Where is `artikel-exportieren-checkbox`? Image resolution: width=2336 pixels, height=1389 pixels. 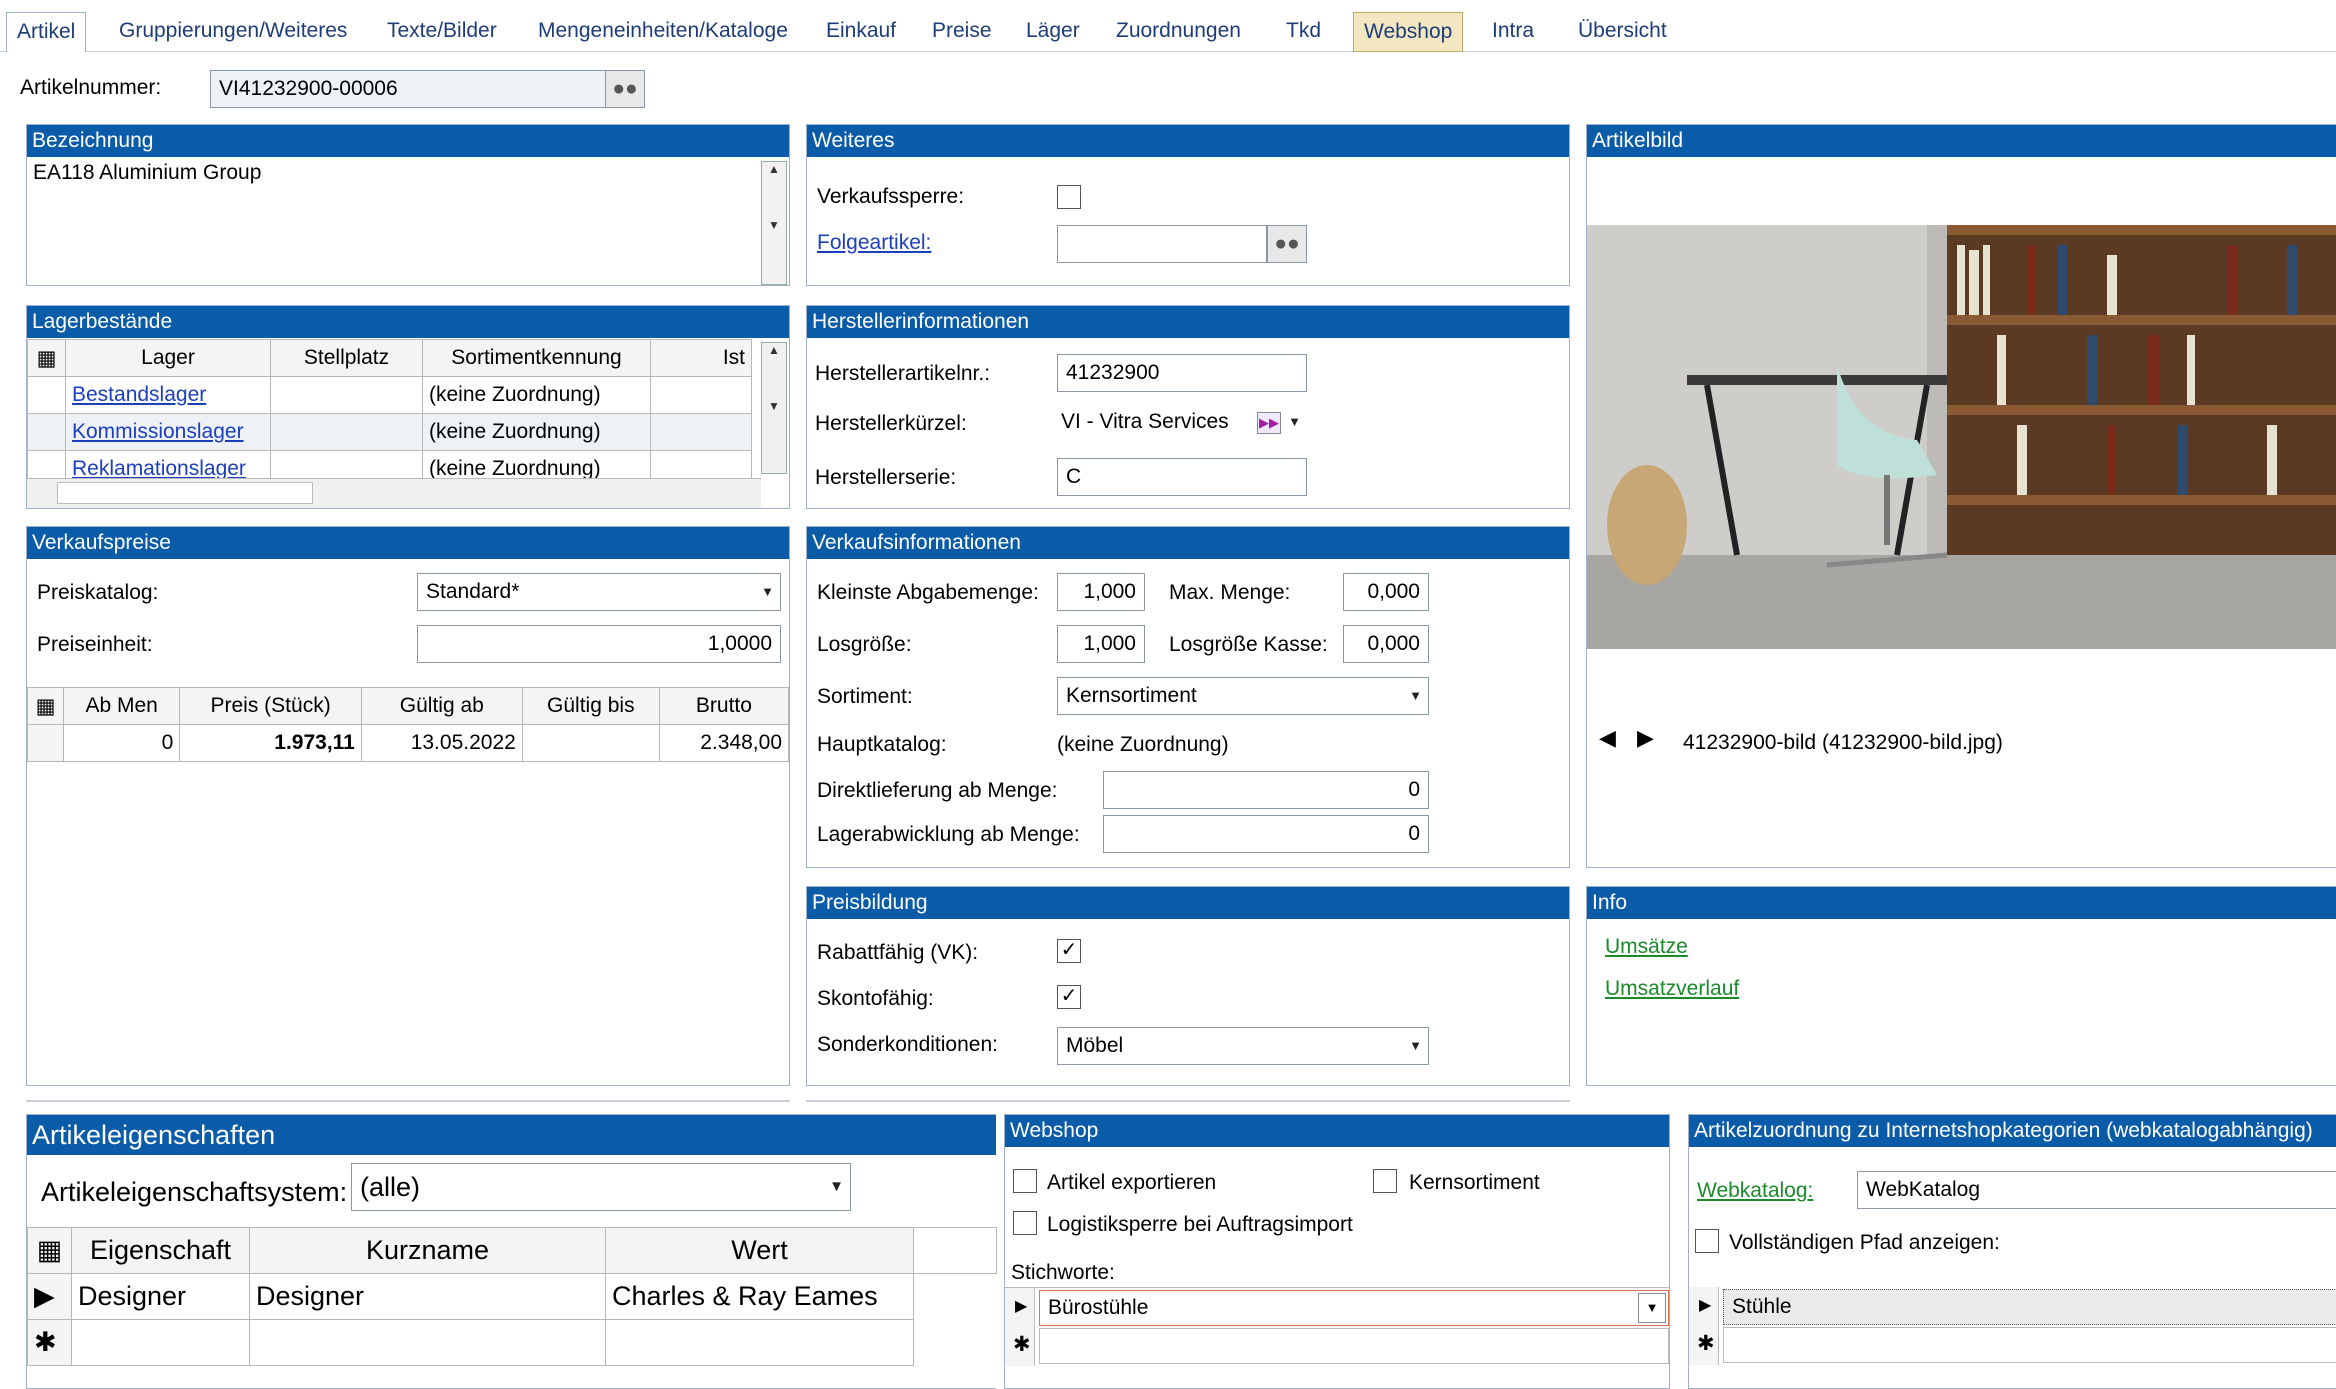 artikel-exportieren-checkbox is located at coordinates (1025, 1181).